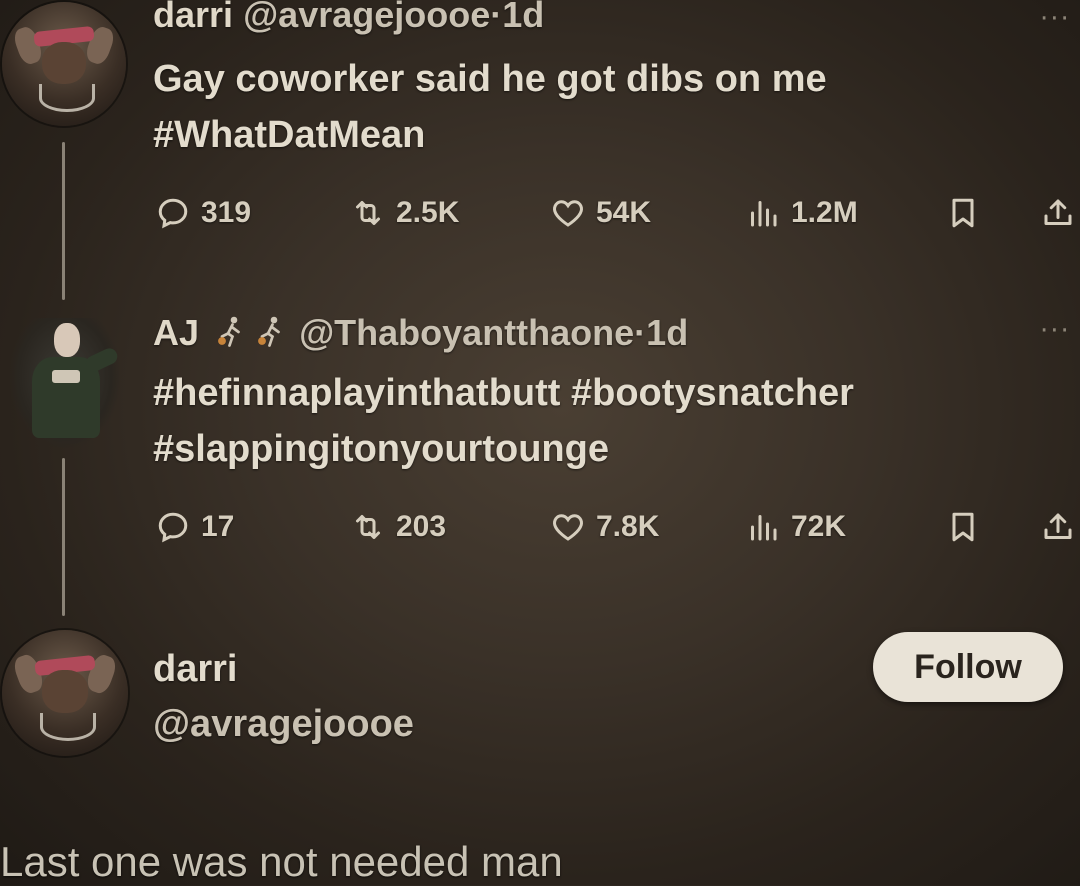 The image size is (1080, 886). I want to click on views-count: 72K, so click(819, 526).